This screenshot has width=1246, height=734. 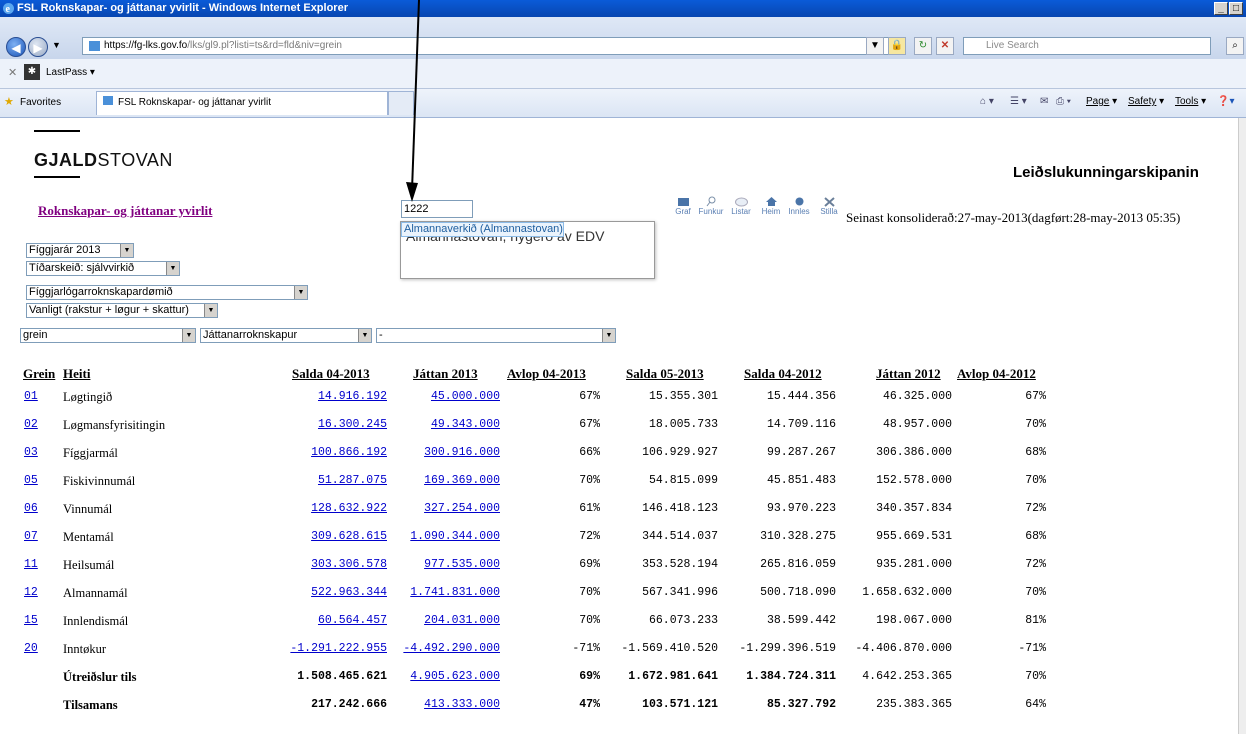 What do you see at coordinates (445, 374) in the screenshot?
I see `col-header-jattan-2013: Játtan 2013` at bounding box center [445, 374].